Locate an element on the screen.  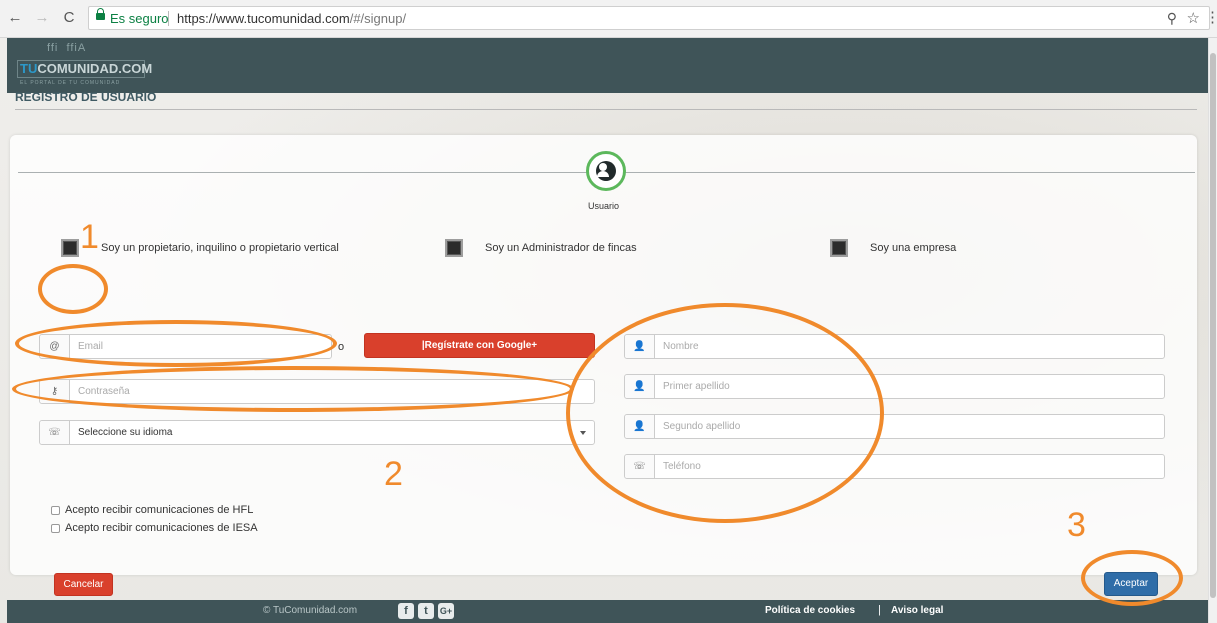
google-signup-button: |Regístrate con Google+ is located at coordinates (479, 345).